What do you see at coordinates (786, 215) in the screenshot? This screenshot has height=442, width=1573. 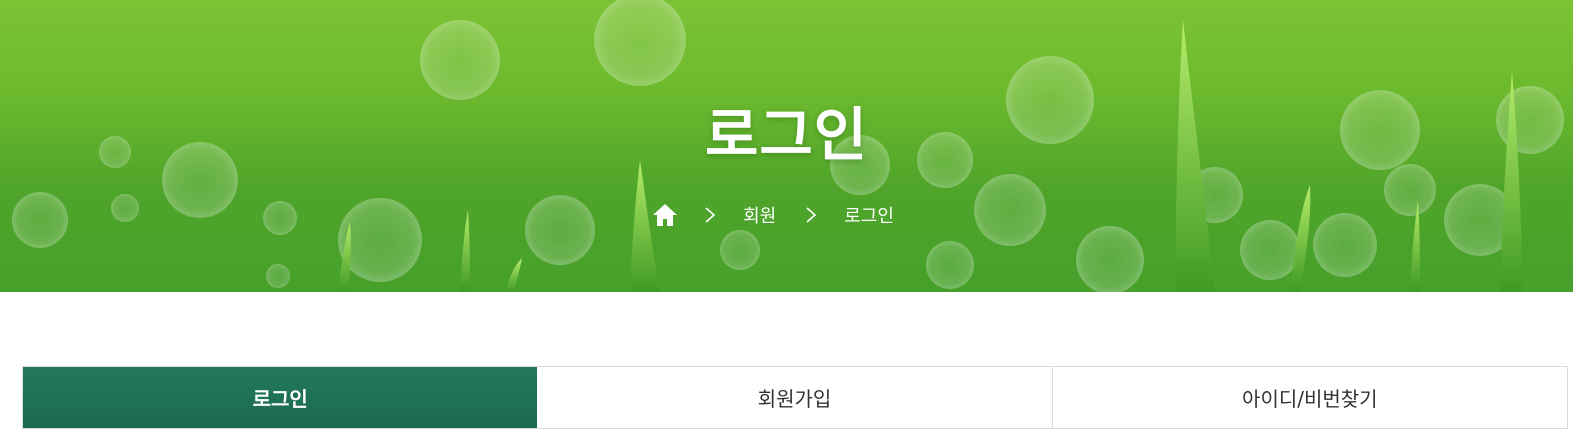 I see `breadcrumb: 회원 로그인` at bounding box center [786, 215].